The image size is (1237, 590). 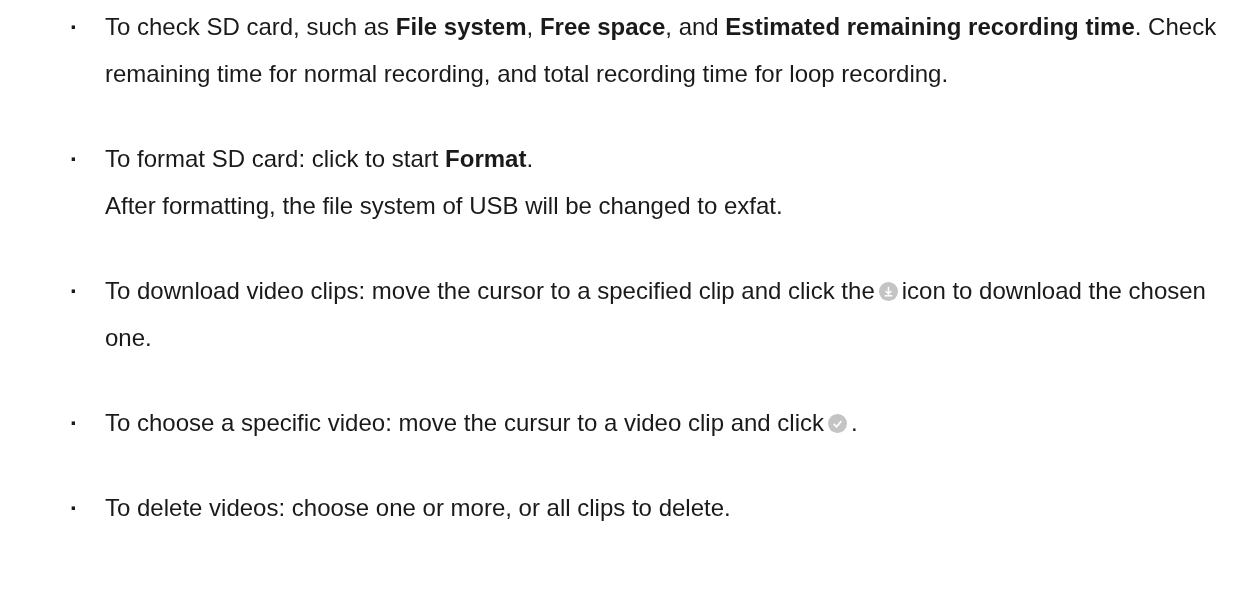 What do you see at coordinates (444, 206) in the screenshot?
I see `instruction-text: After formatting, the file system of USB will be changed to exfat.` at bounding box center [444, 206].